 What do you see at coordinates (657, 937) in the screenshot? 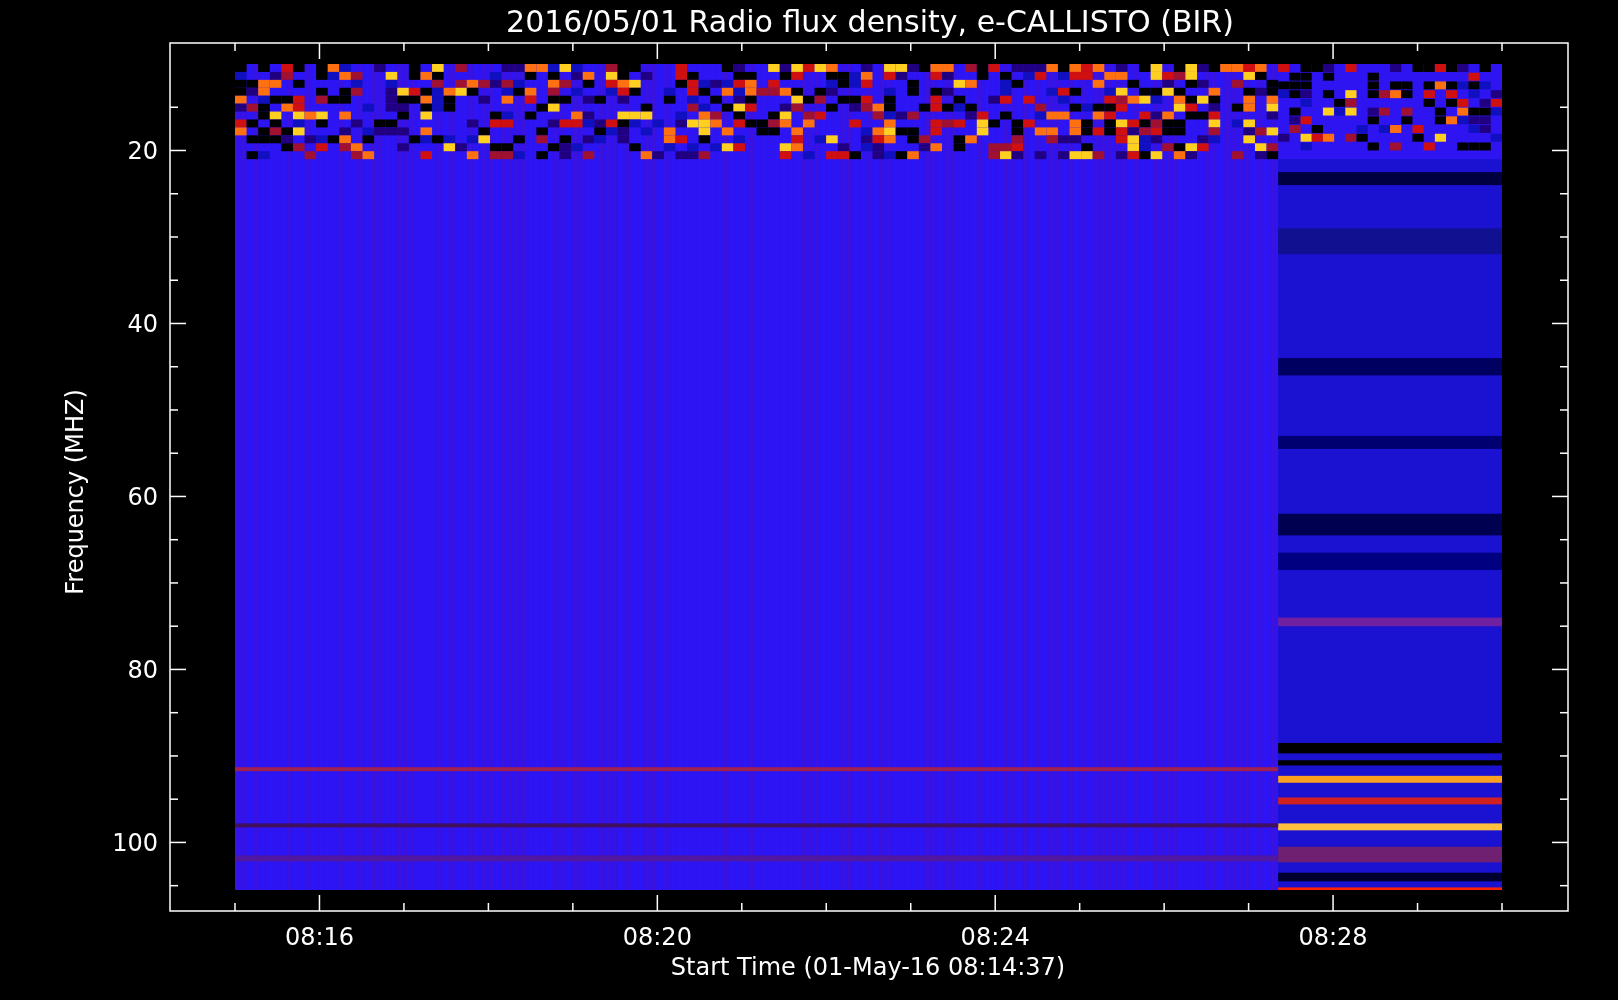
I see `x-tick-label: 08:20` at bounding box center [657, 937].